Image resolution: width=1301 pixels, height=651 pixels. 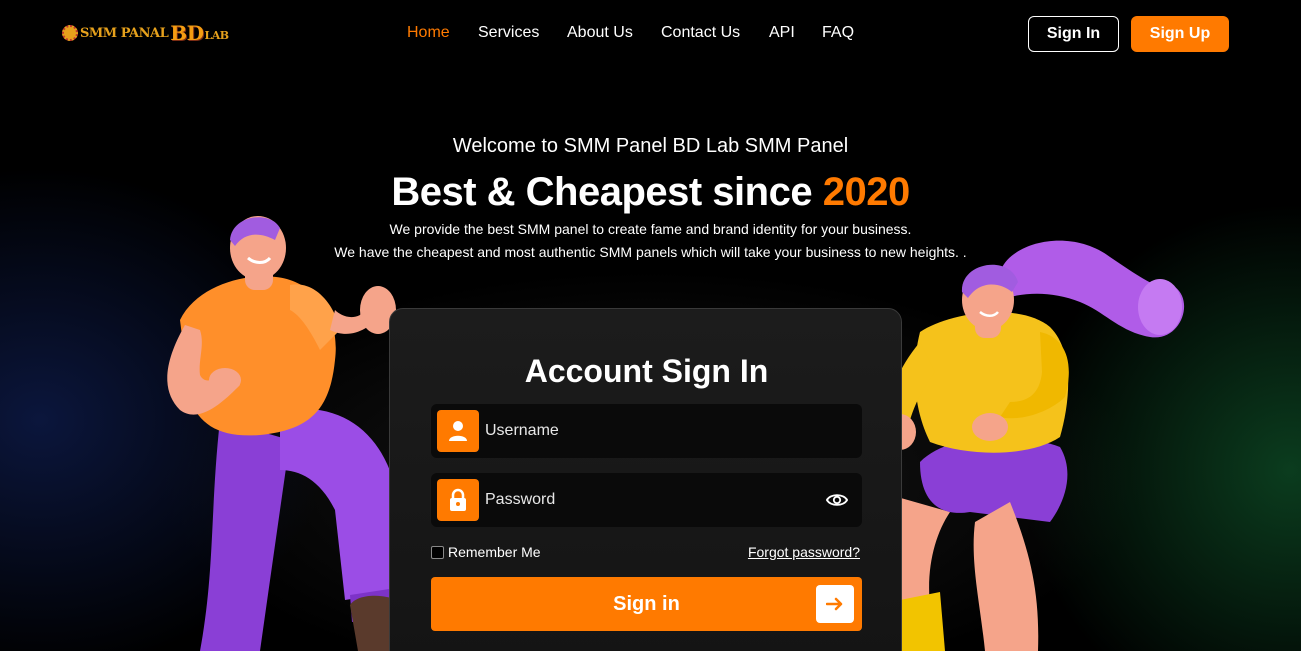 I want to click on nav-link-faq: FAQ, so click(x=838, y=33).